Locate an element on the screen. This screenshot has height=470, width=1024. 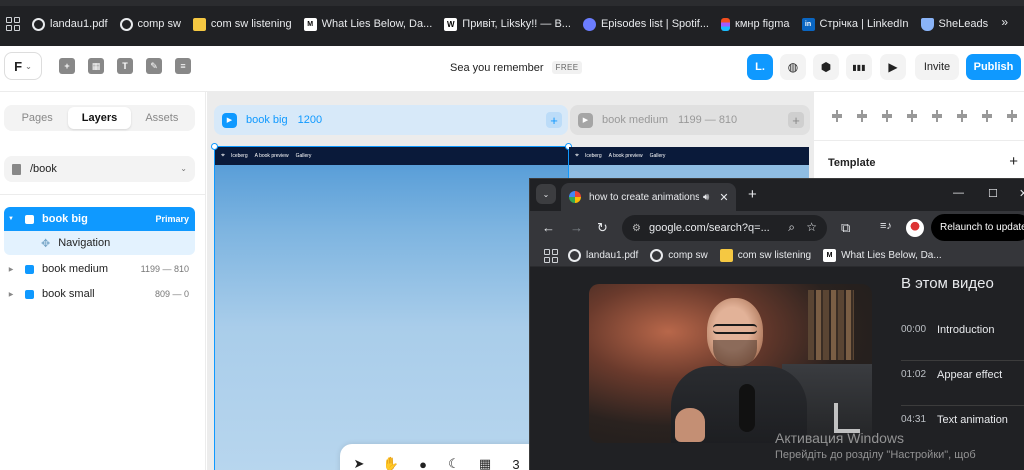
site-info-icon: ⚙ is located at coordinates (636, 228).